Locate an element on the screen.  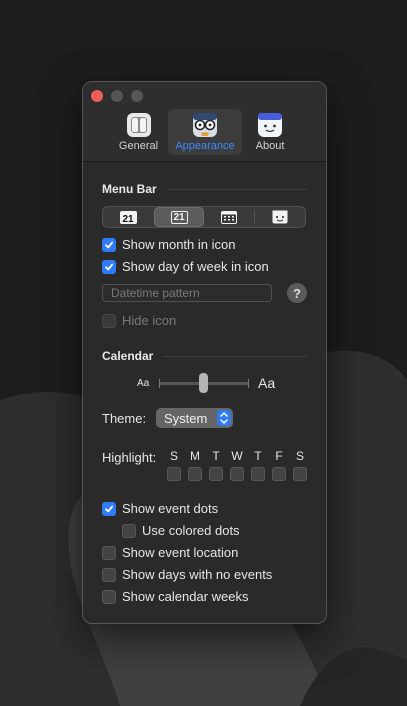
icon-style-outline-segment: 21 is located at coordinates (179, 217).